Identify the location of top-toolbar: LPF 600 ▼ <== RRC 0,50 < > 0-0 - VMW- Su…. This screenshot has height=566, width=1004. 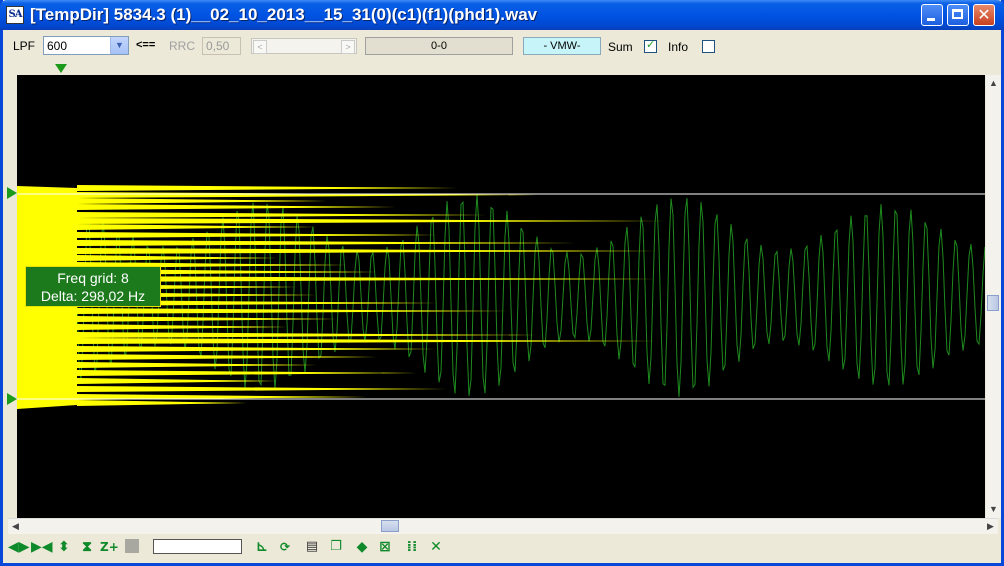
(502, 46).